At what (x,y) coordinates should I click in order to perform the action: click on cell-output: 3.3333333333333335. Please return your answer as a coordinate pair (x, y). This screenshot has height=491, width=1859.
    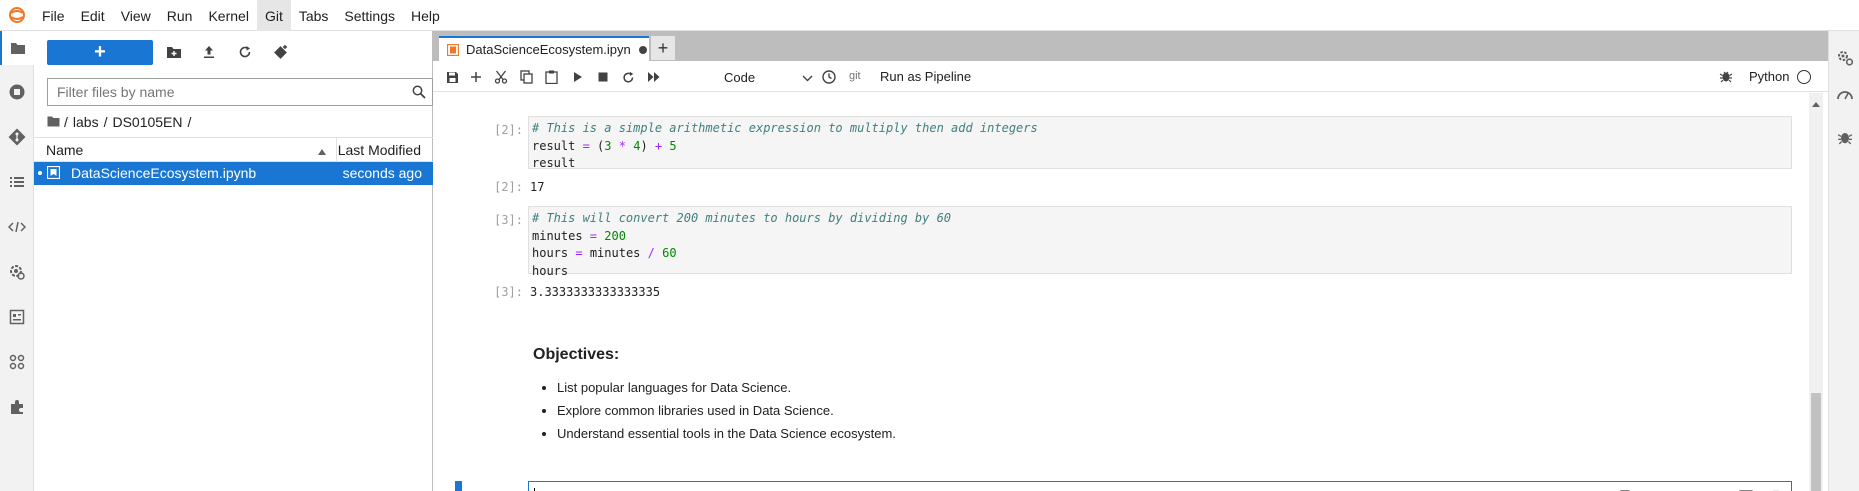
    Looking at the image, I should click on (595, 292).